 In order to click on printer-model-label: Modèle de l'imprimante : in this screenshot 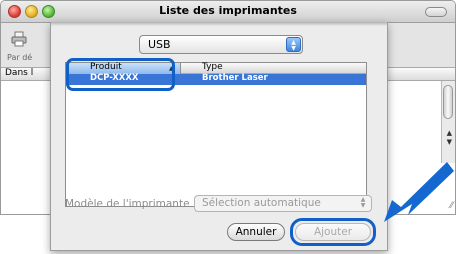, I will do `click(131, 204)`.